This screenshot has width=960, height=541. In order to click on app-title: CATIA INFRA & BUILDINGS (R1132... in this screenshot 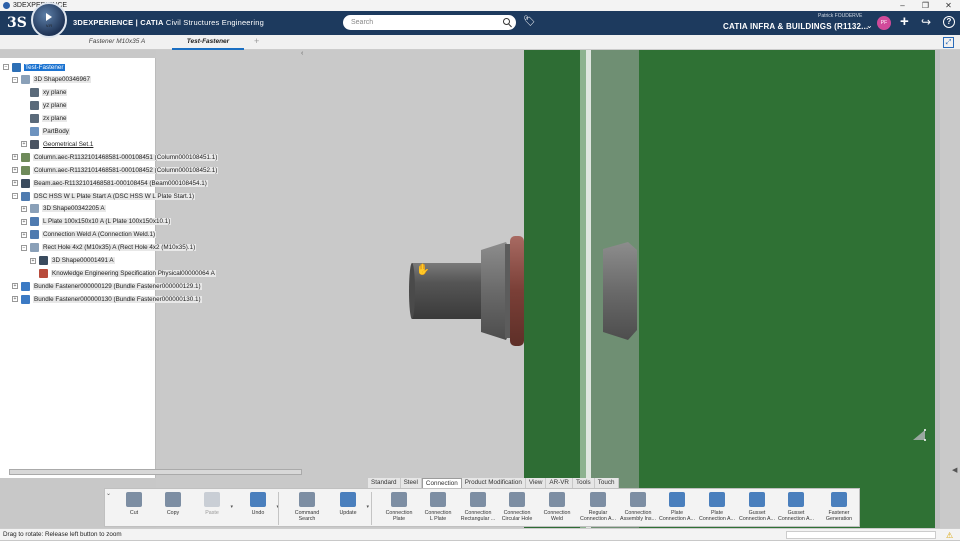, I will do `click(795, 26)`.